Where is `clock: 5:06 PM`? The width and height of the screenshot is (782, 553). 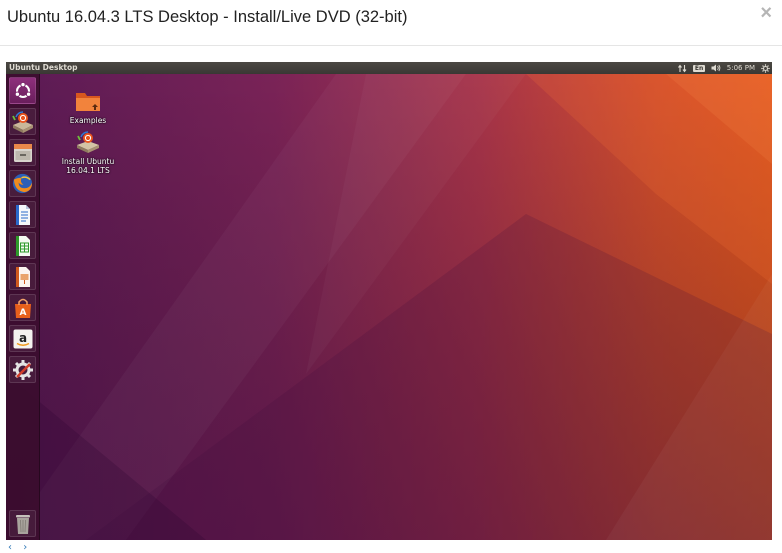
clock: 5:06 PM is located at coordinates (741, 68).